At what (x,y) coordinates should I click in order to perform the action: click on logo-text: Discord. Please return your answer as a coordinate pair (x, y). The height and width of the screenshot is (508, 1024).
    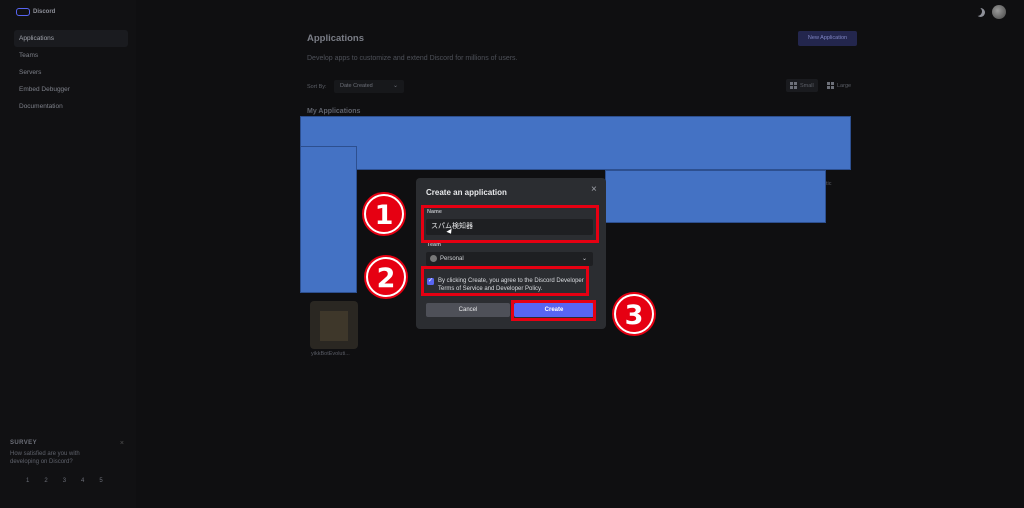
    Looking at the image, I should click on (44, 12).